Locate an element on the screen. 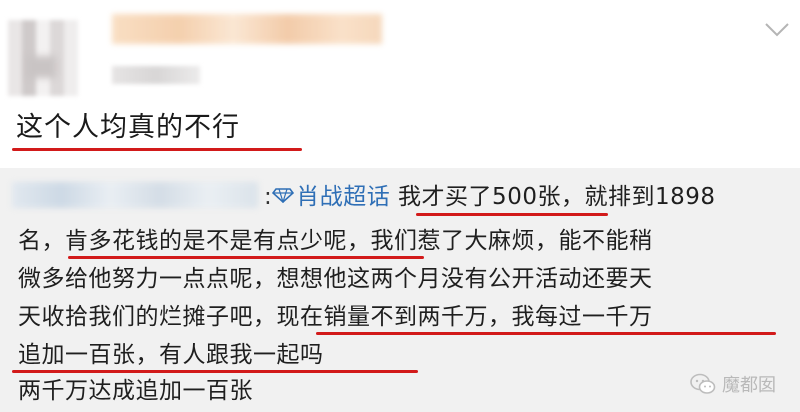 This screenshot has height=412, width=800. post-meta-pixelated is located at coordinates (156, 75).